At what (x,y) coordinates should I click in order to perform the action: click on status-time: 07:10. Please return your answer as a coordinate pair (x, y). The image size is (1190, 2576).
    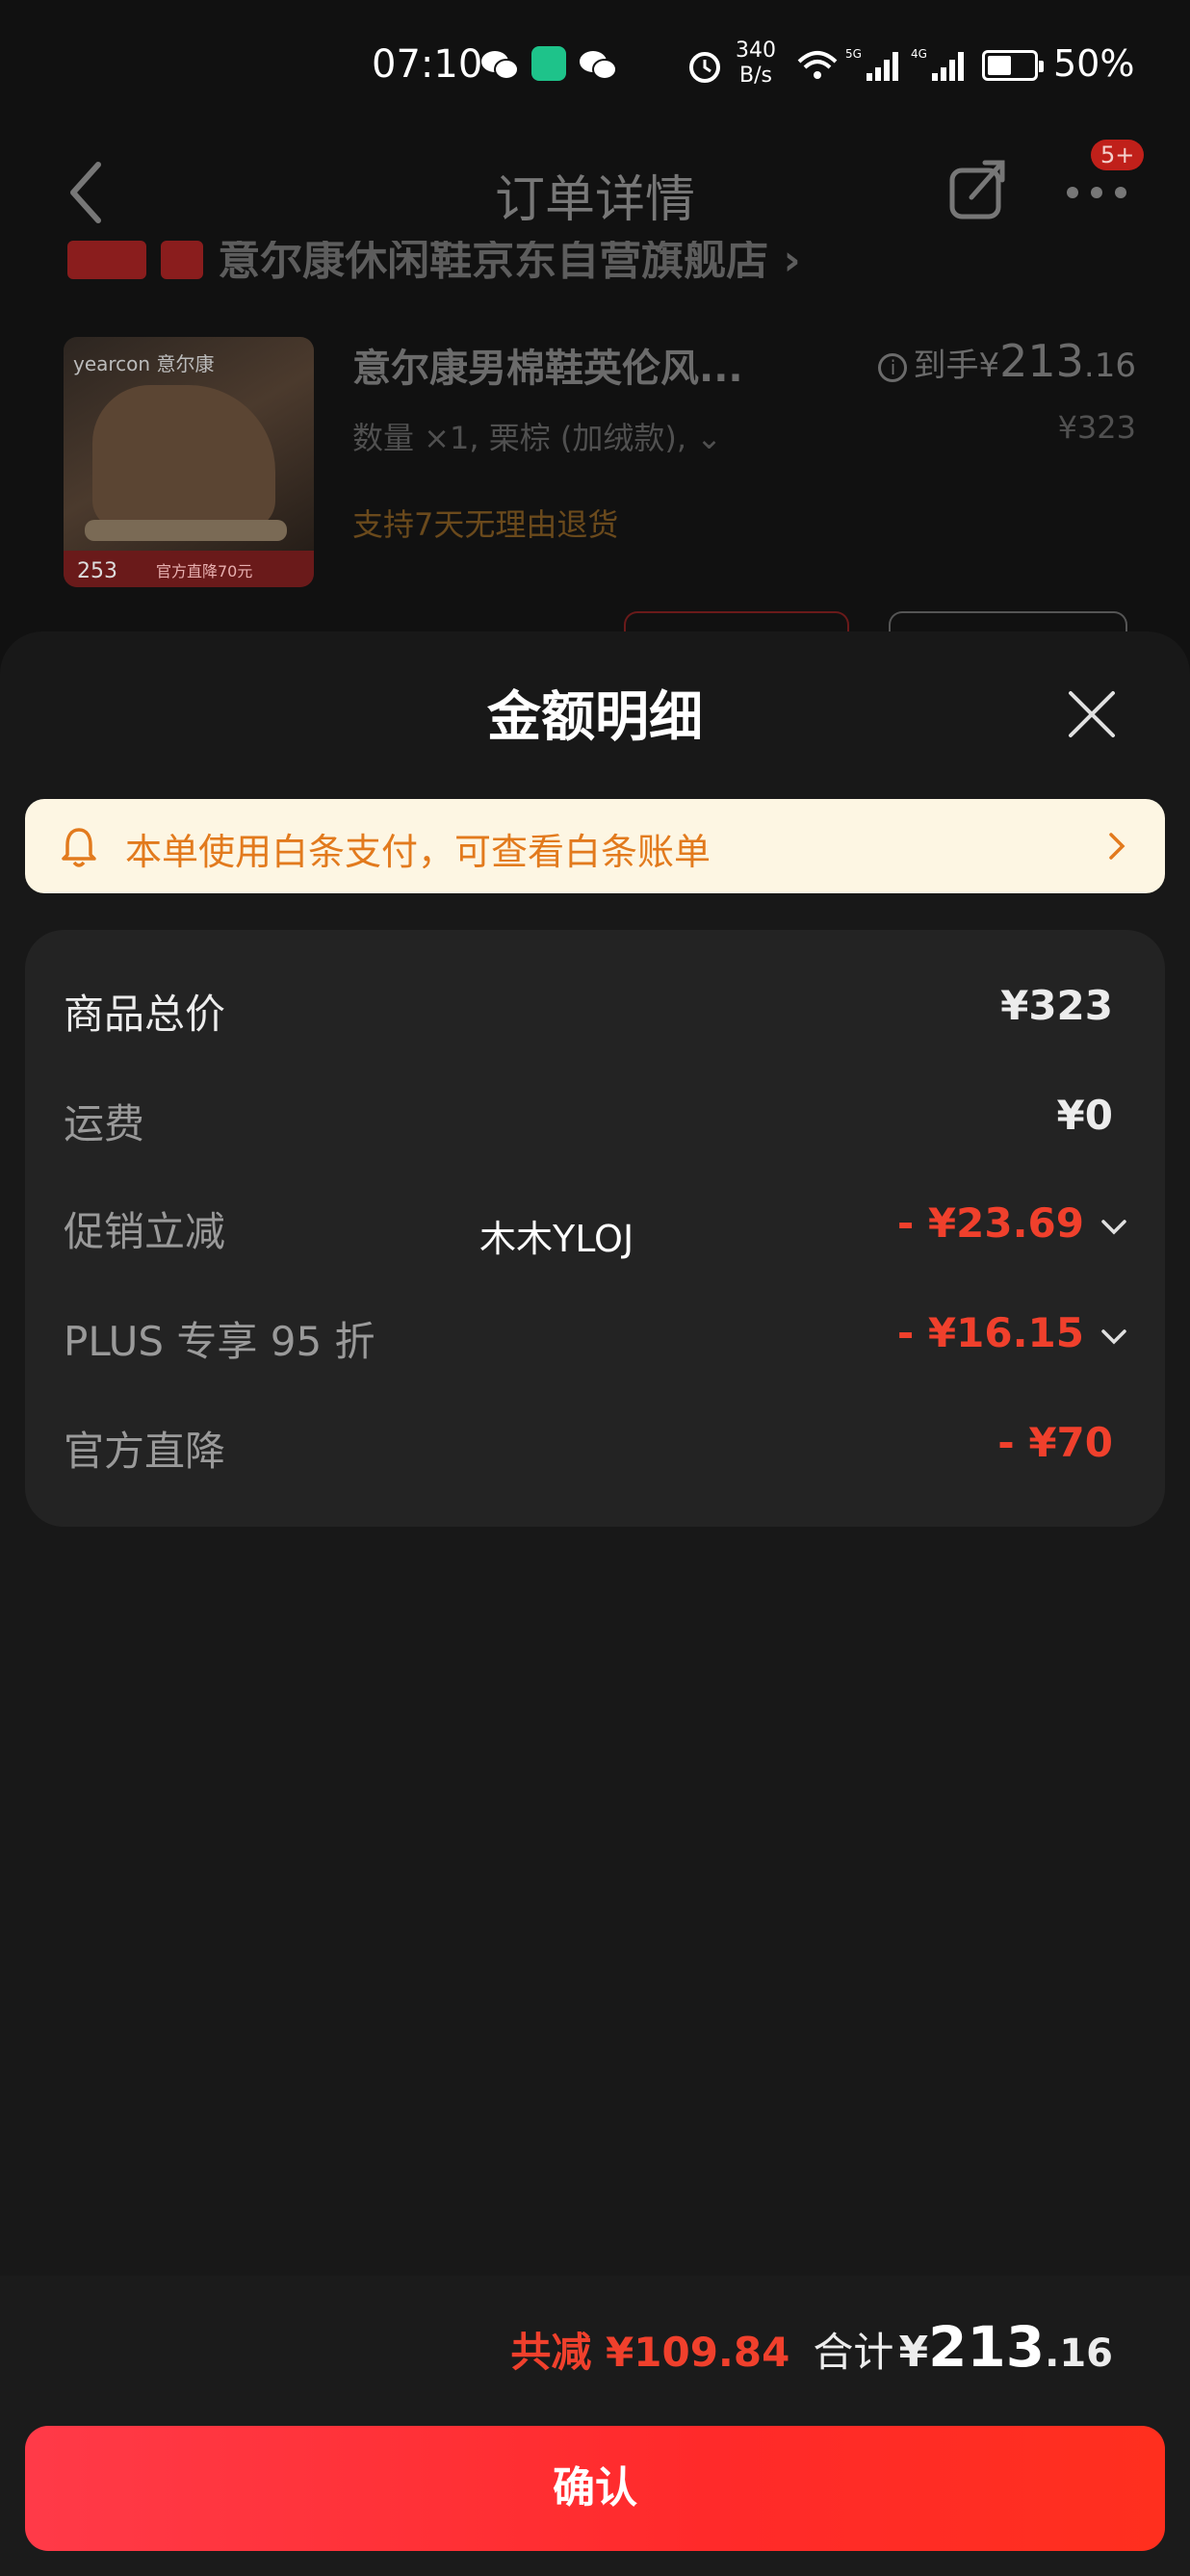
    Looking at the image, I should click on (428, 64).